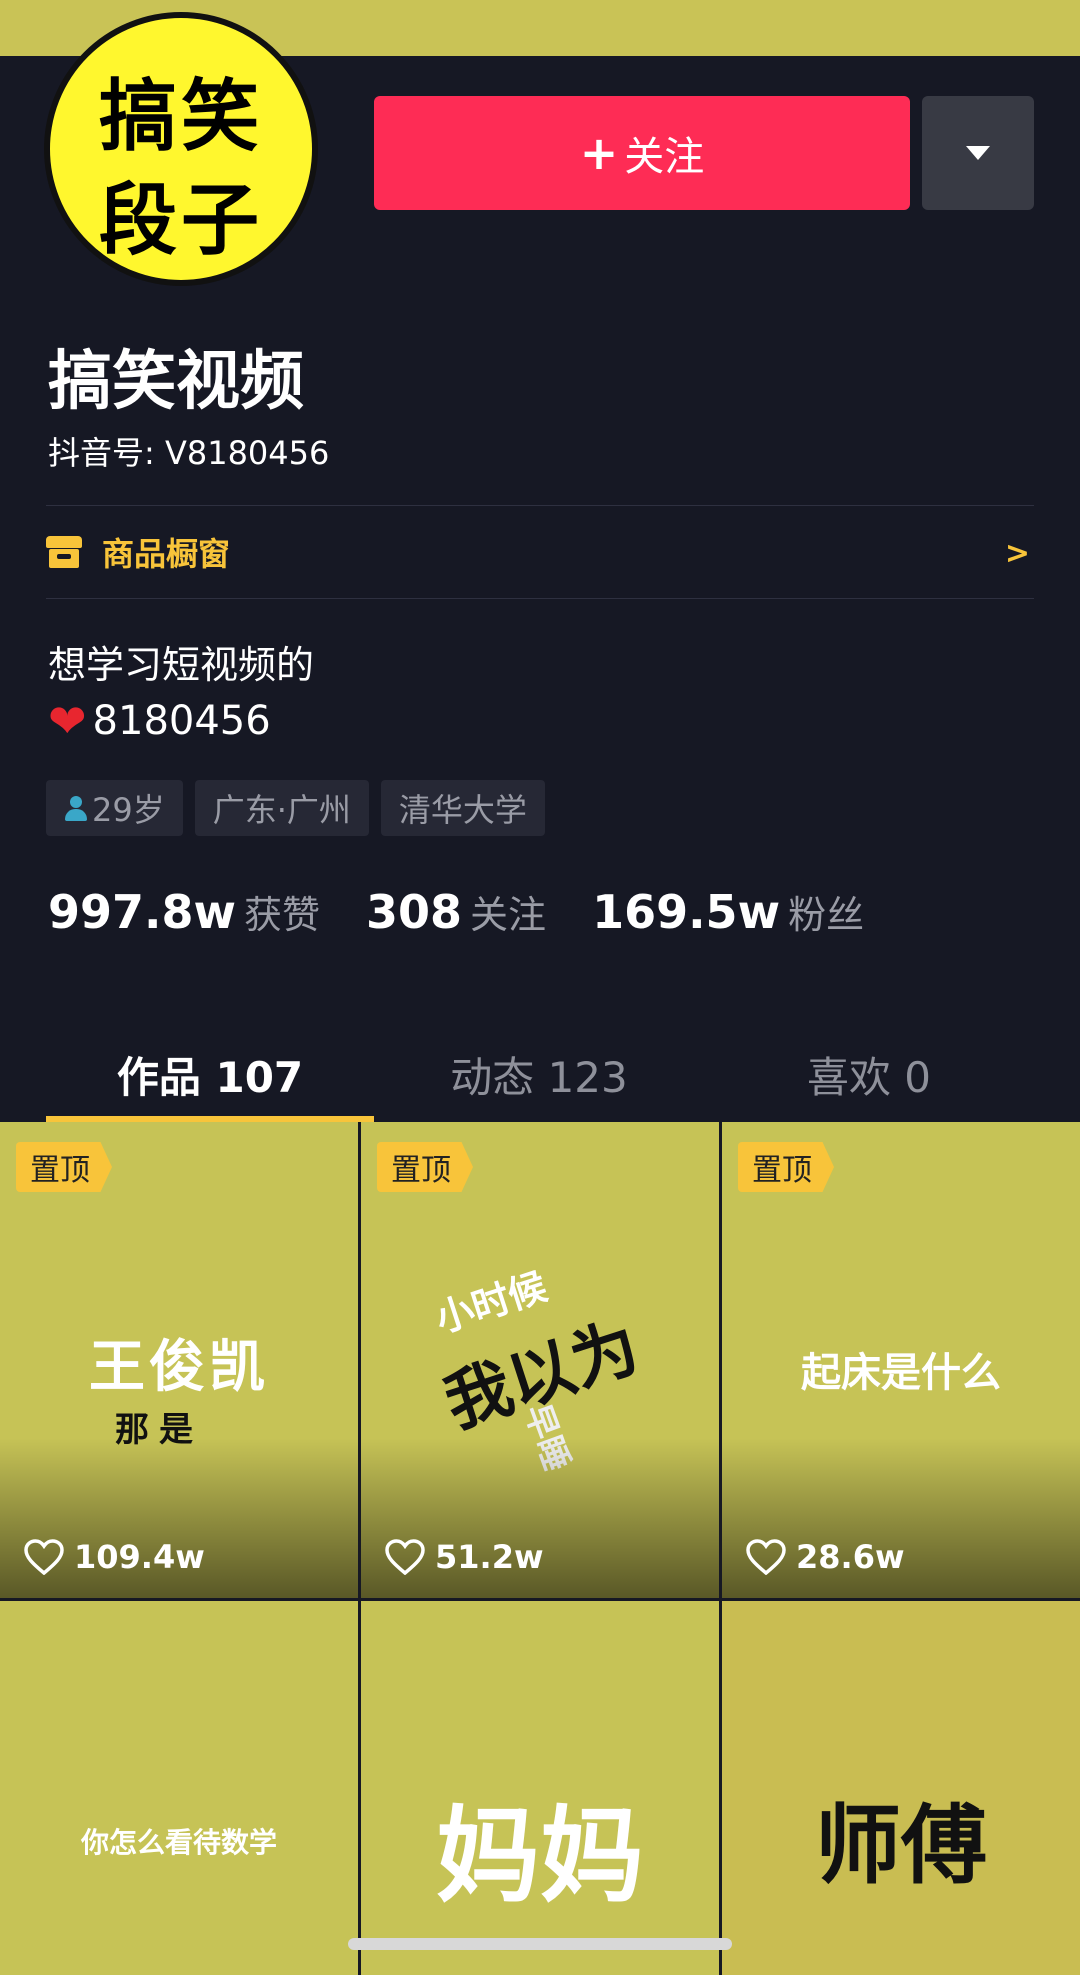 This screenshot has width=1080, height=1975. What do you see at coordinates (281, 808) in the screenshot?
I see `tag-location: 广东·广州` at bounding box center [281, 808].